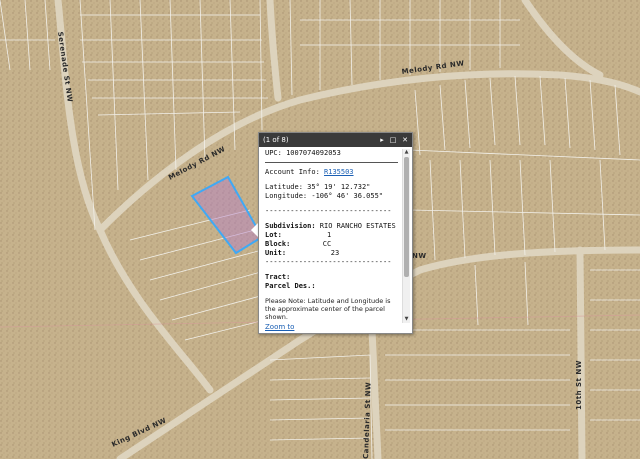 The image size is (640, 459). What do you see at coordinates (406, 217) in the screenshot?
I see `scroll-thumb` at bounding box center [406, 217].